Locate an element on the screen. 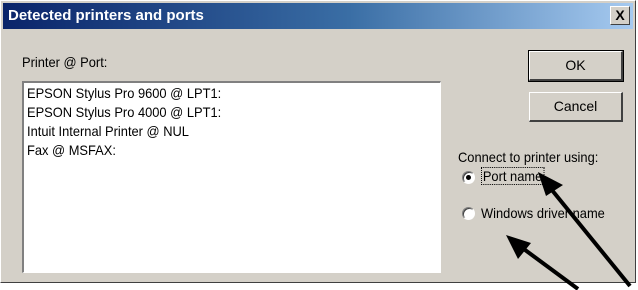 The height and width of the screenshot is (290, 638). list-header-label: Printer @ Port: is located at coordinates (65, 62).